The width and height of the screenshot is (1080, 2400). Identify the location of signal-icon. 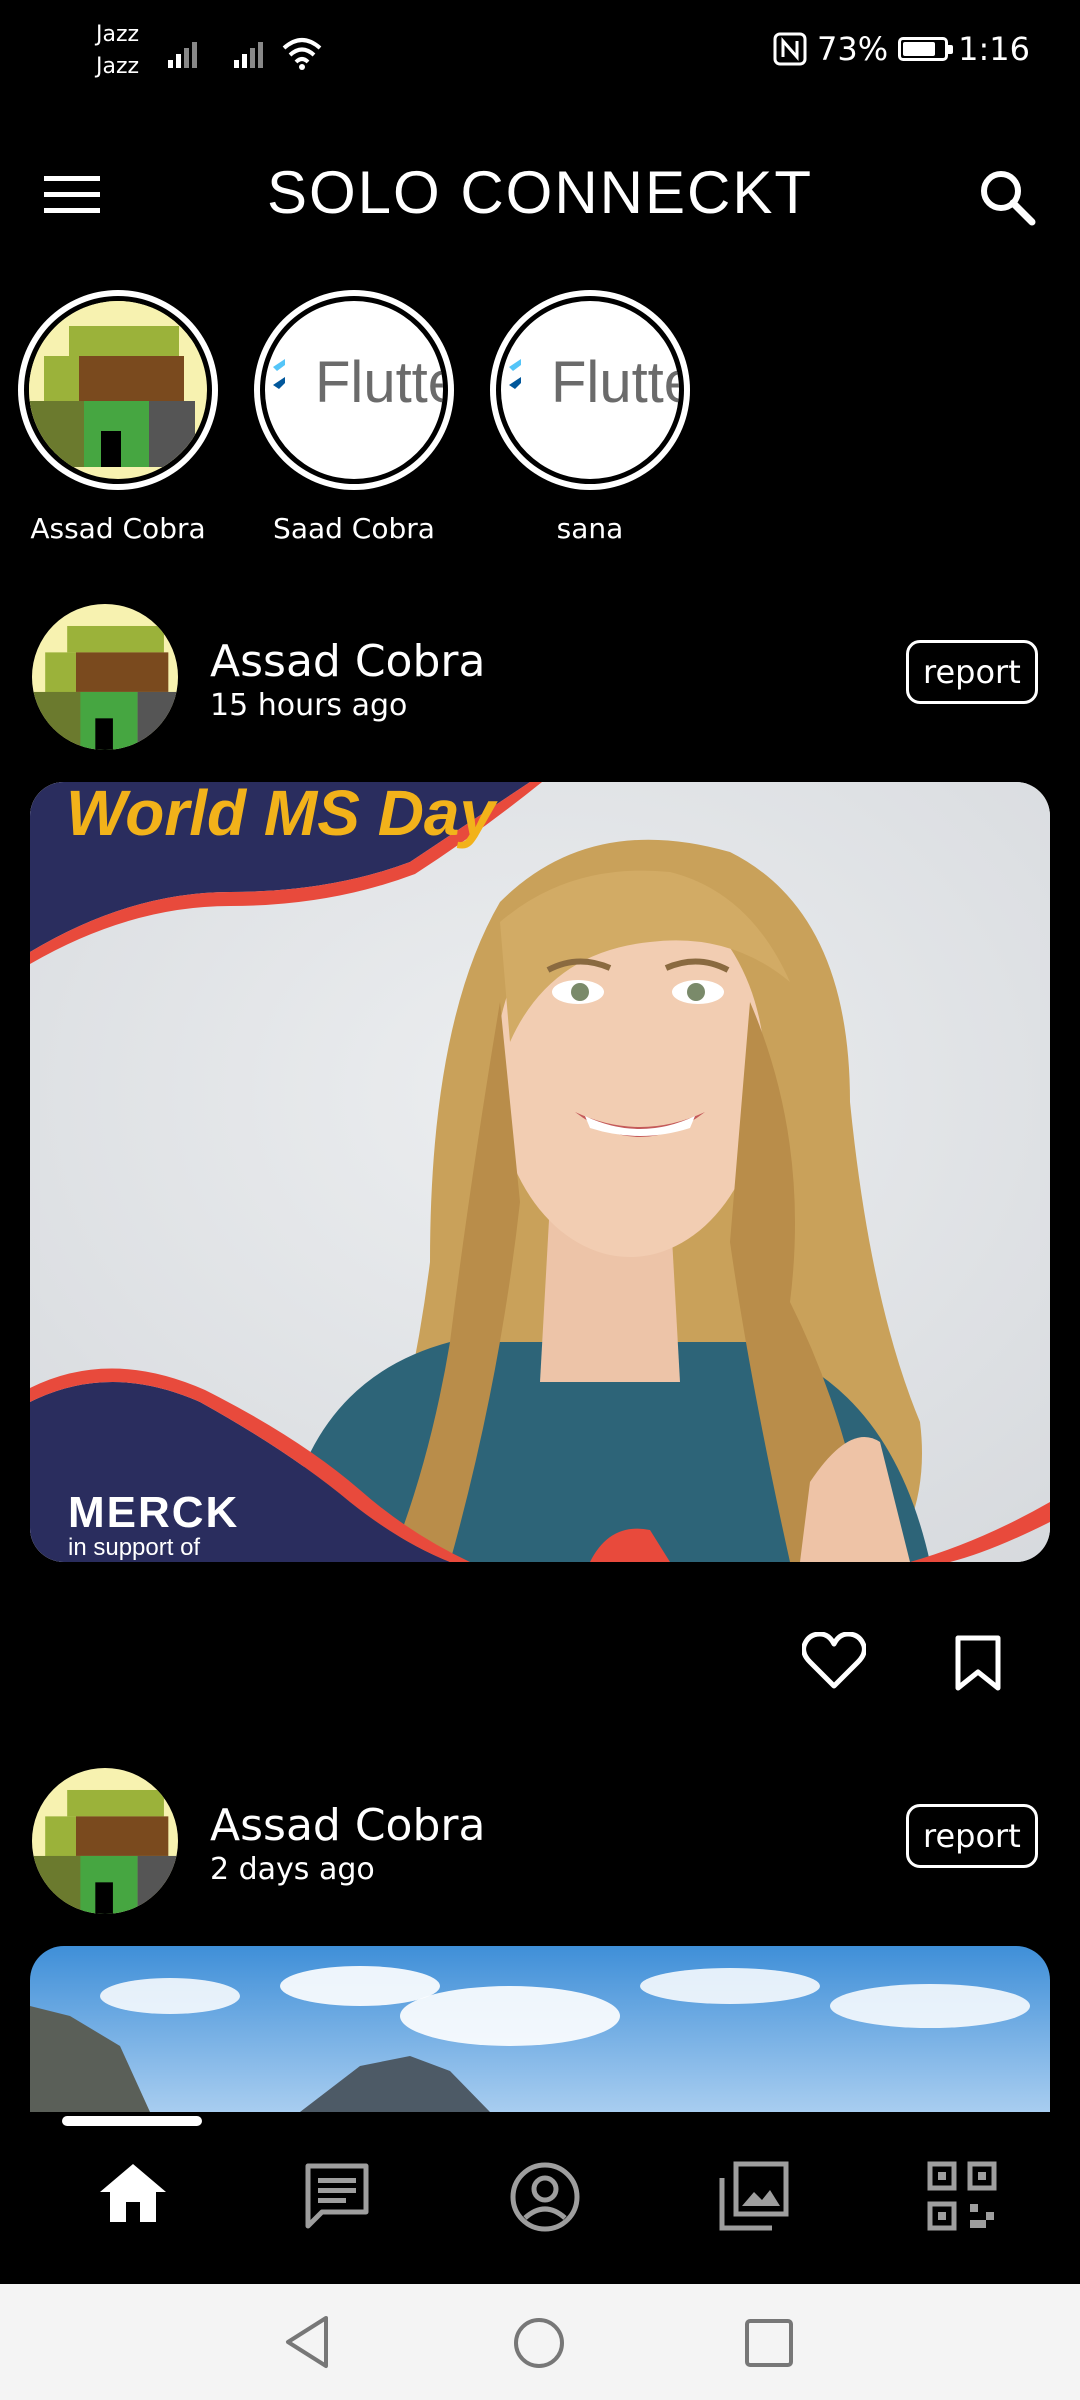
(182, 55).